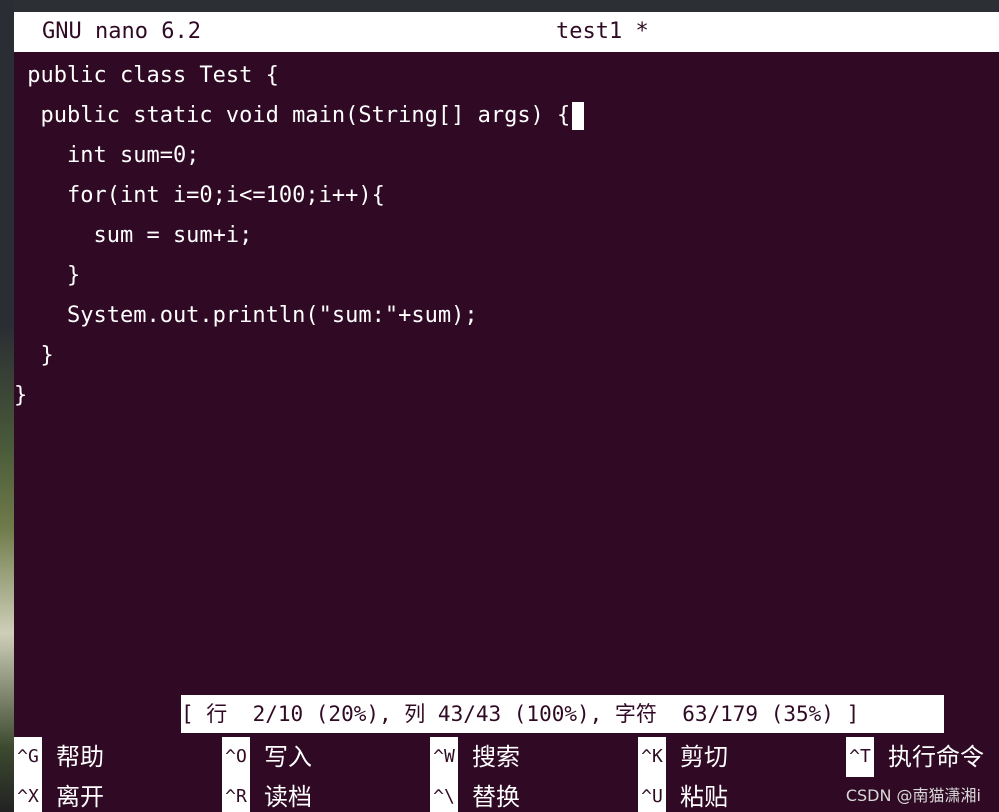 The width and height of the screenshot is (999, 812). Describe the element at coordinates (288, 757) in the screenshot. I see `shortcut-label: 写入` at that location.